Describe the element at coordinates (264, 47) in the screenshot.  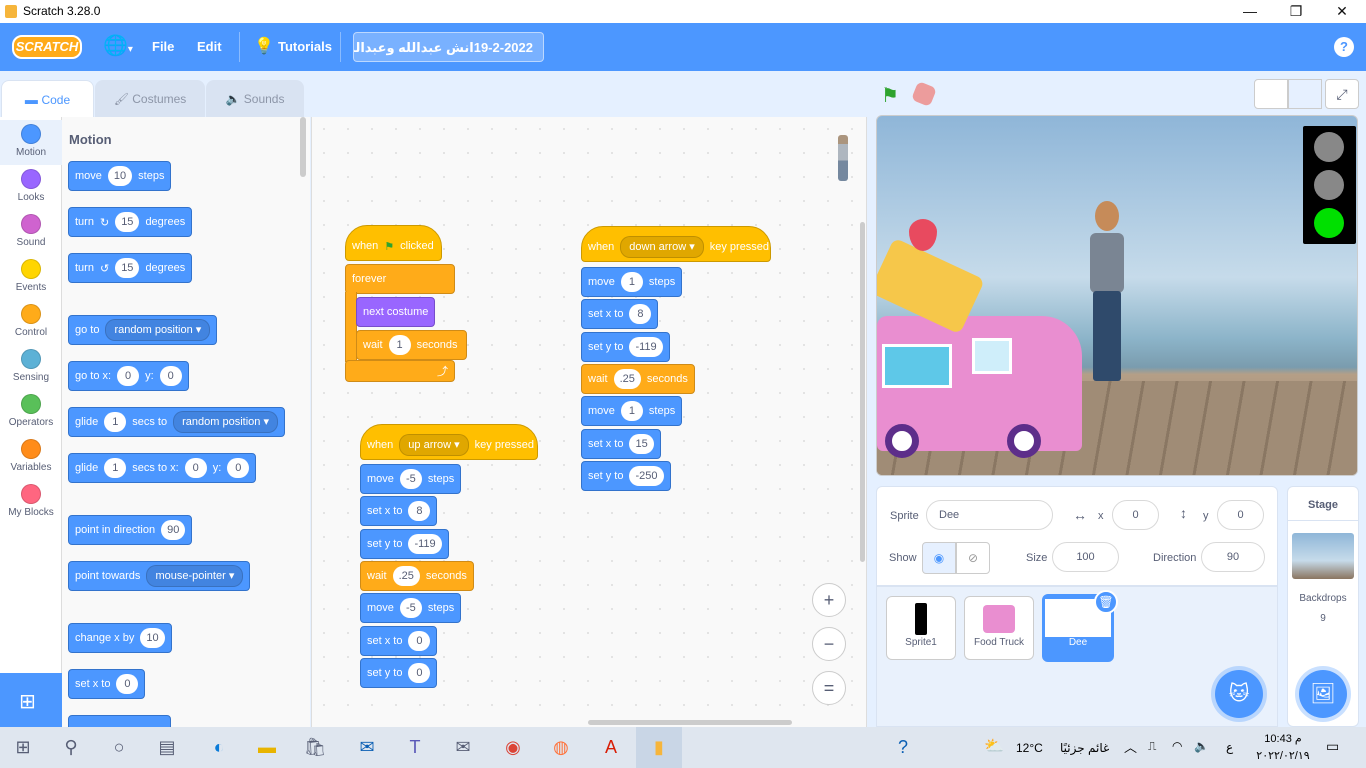
I see `lightbulb-icon: 💡` at that location.